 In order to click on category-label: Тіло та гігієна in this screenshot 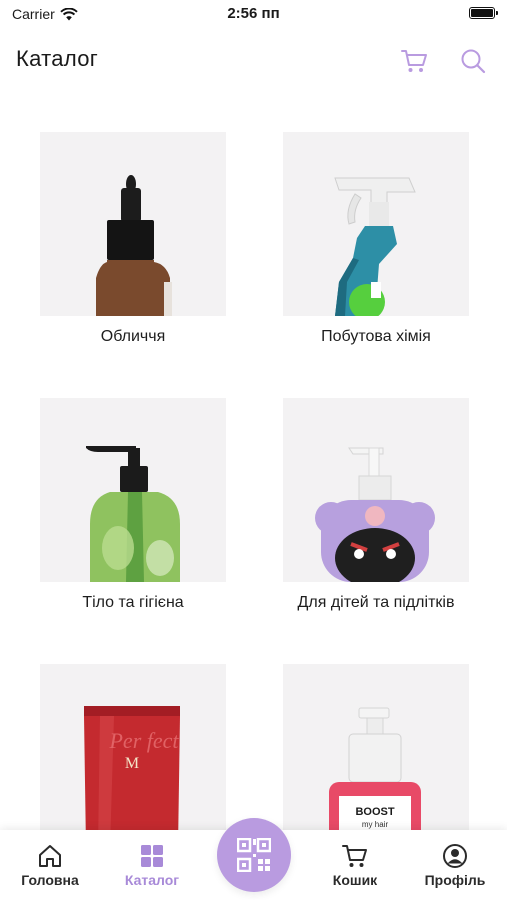, I will do `click(133, 602)`.